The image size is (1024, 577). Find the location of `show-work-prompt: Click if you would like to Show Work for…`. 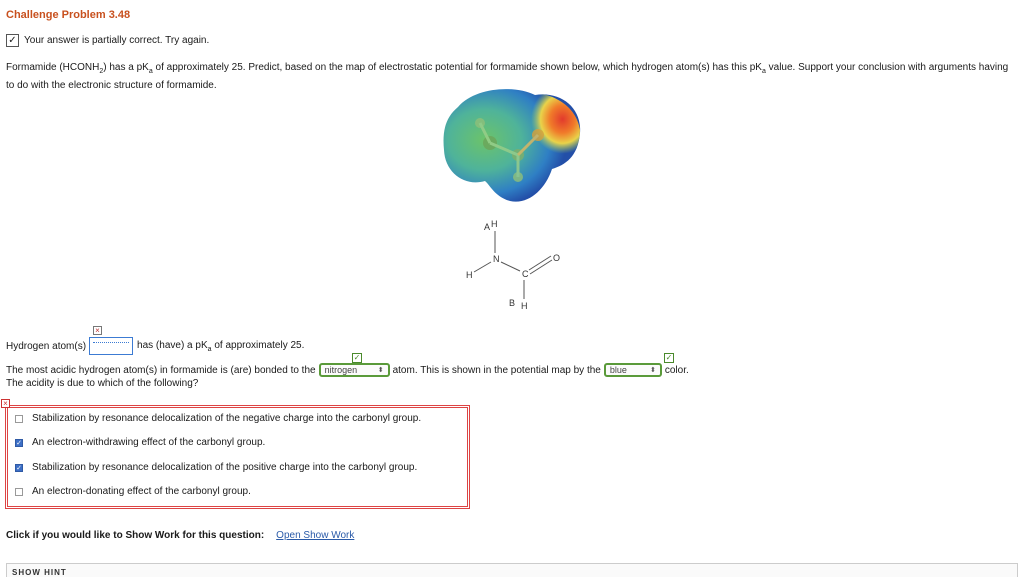

show-work-prompt: Click if you would like to Show Work for… is located at coordinates (135, 535).